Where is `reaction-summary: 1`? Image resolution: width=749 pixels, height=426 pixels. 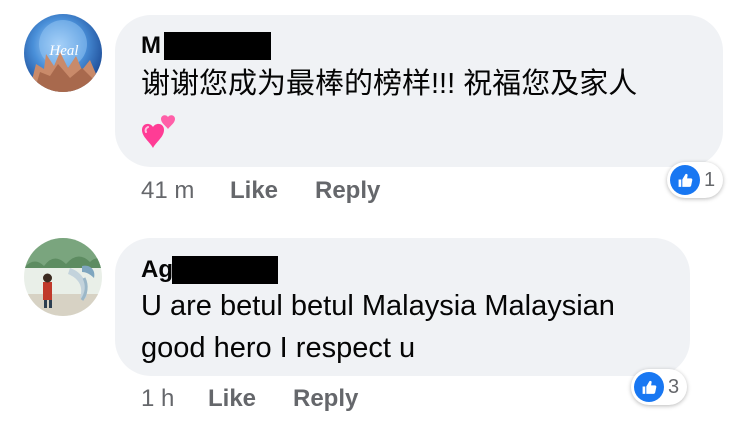
reaction-summary: 1 is located at coordinates (695, 180).